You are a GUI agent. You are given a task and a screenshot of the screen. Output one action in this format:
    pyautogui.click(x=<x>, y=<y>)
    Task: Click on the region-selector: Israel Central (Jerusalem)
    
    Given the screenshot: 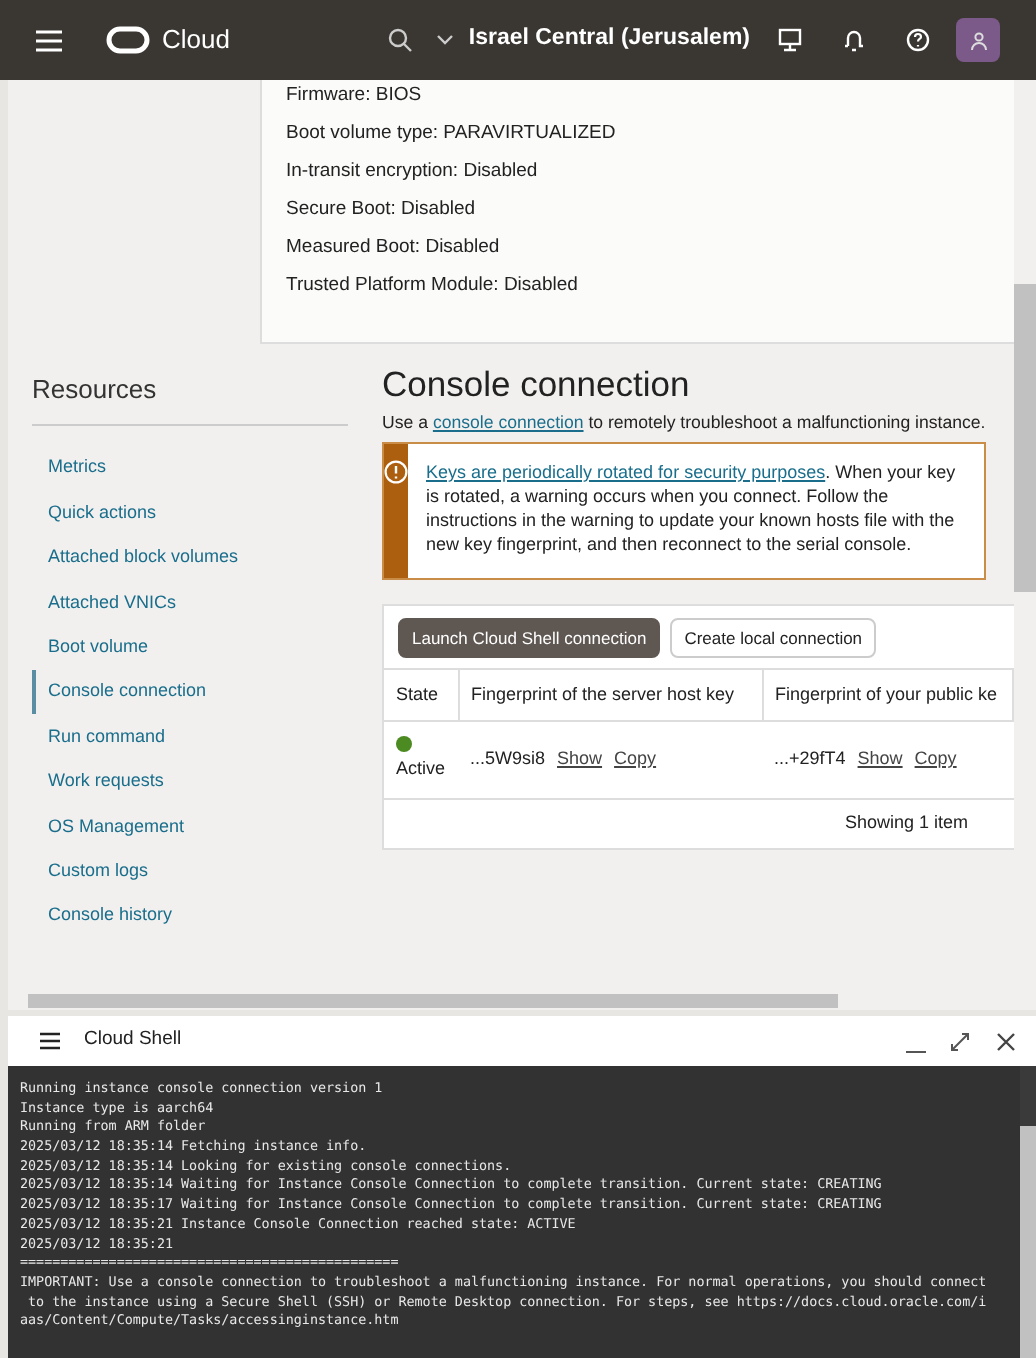 What is the action you would take?
    pyautogui.click(x=593, y=40)
    